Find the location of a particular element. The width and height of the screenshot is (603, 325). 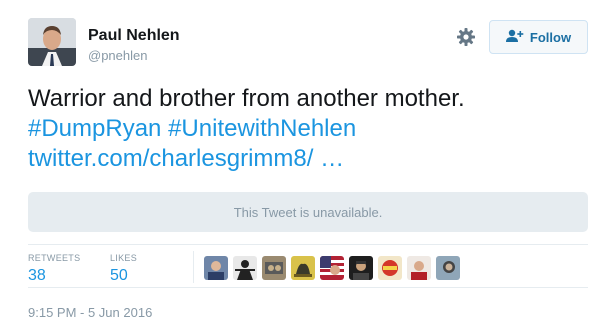

follow-label: Follow is located at coordinates (550, 37).